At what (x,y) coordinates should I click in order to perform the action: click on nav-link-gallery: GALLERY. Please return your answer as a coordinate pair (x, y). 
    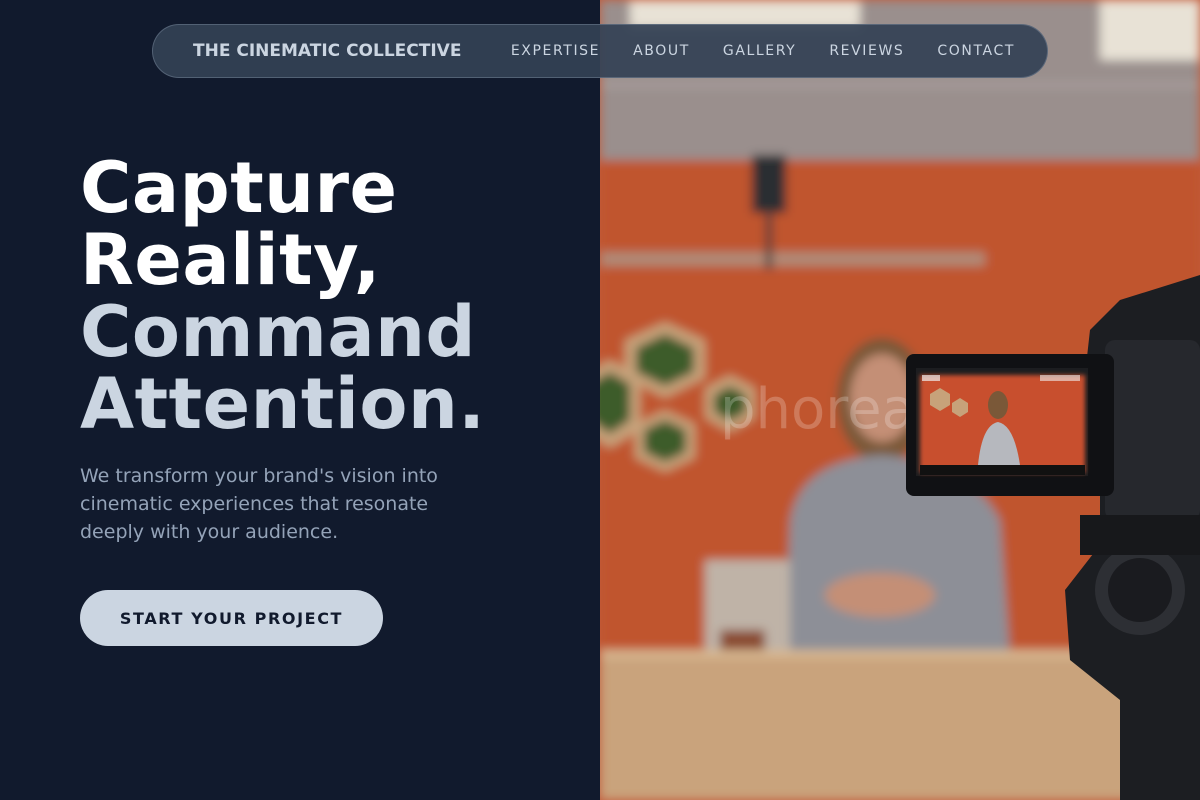
    Looking at the image, I should click on (759, 51).